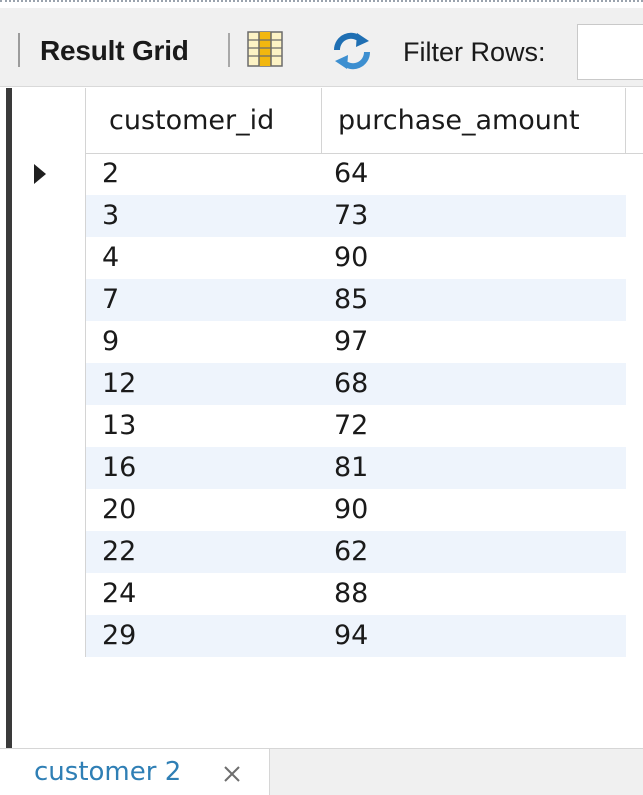  Describe the element at coordinates (480, 342) in the screenshot. I see `cell-purchase-amount: 97` at that location.